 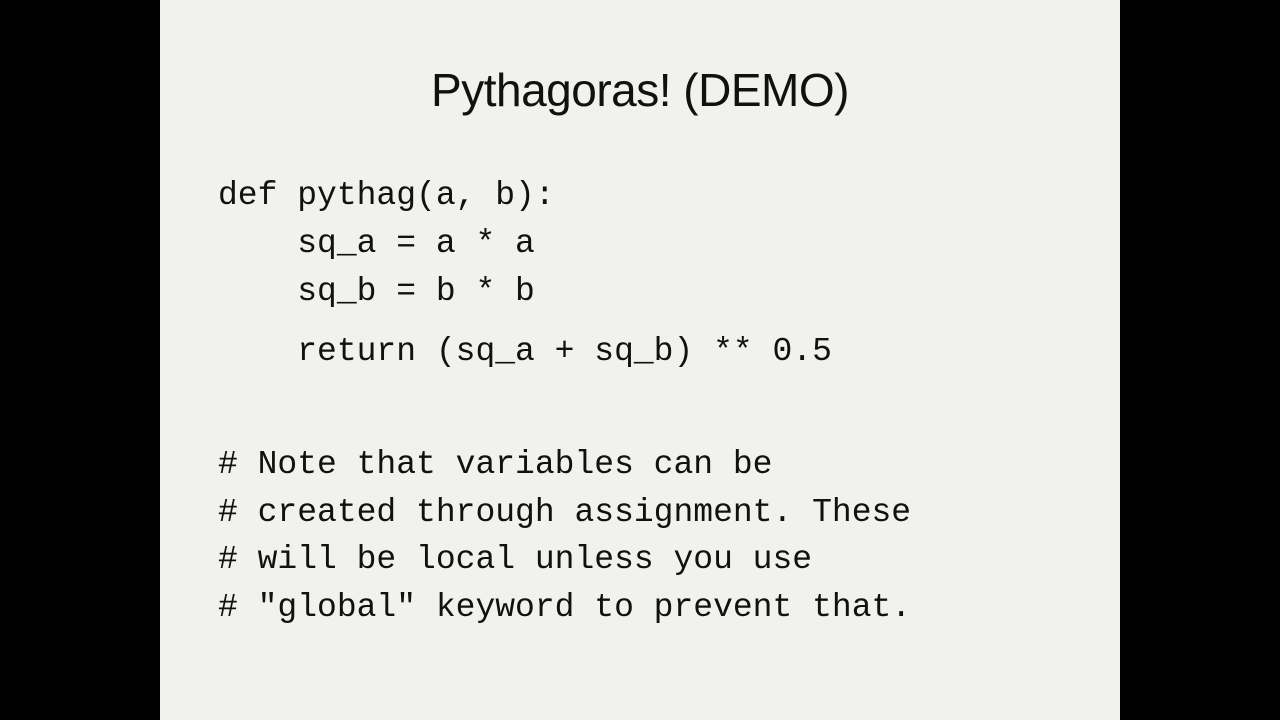 I want to click on code-line-return: return (sq_a + sq_b) ** 0.5, so click(x=525, y=351).